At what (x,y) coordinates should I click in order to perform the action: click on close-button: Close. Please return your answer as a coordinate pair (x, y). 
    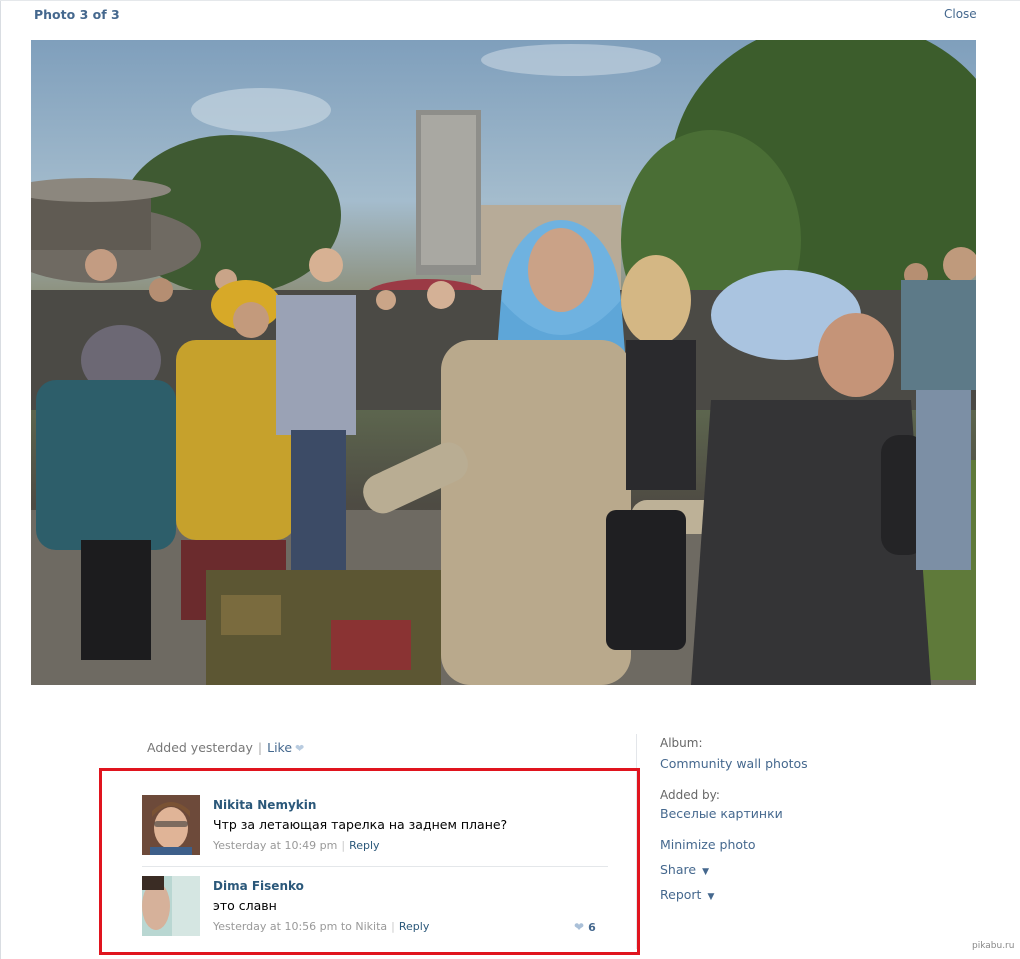
    Looking at the image, I should click on (960, 14).